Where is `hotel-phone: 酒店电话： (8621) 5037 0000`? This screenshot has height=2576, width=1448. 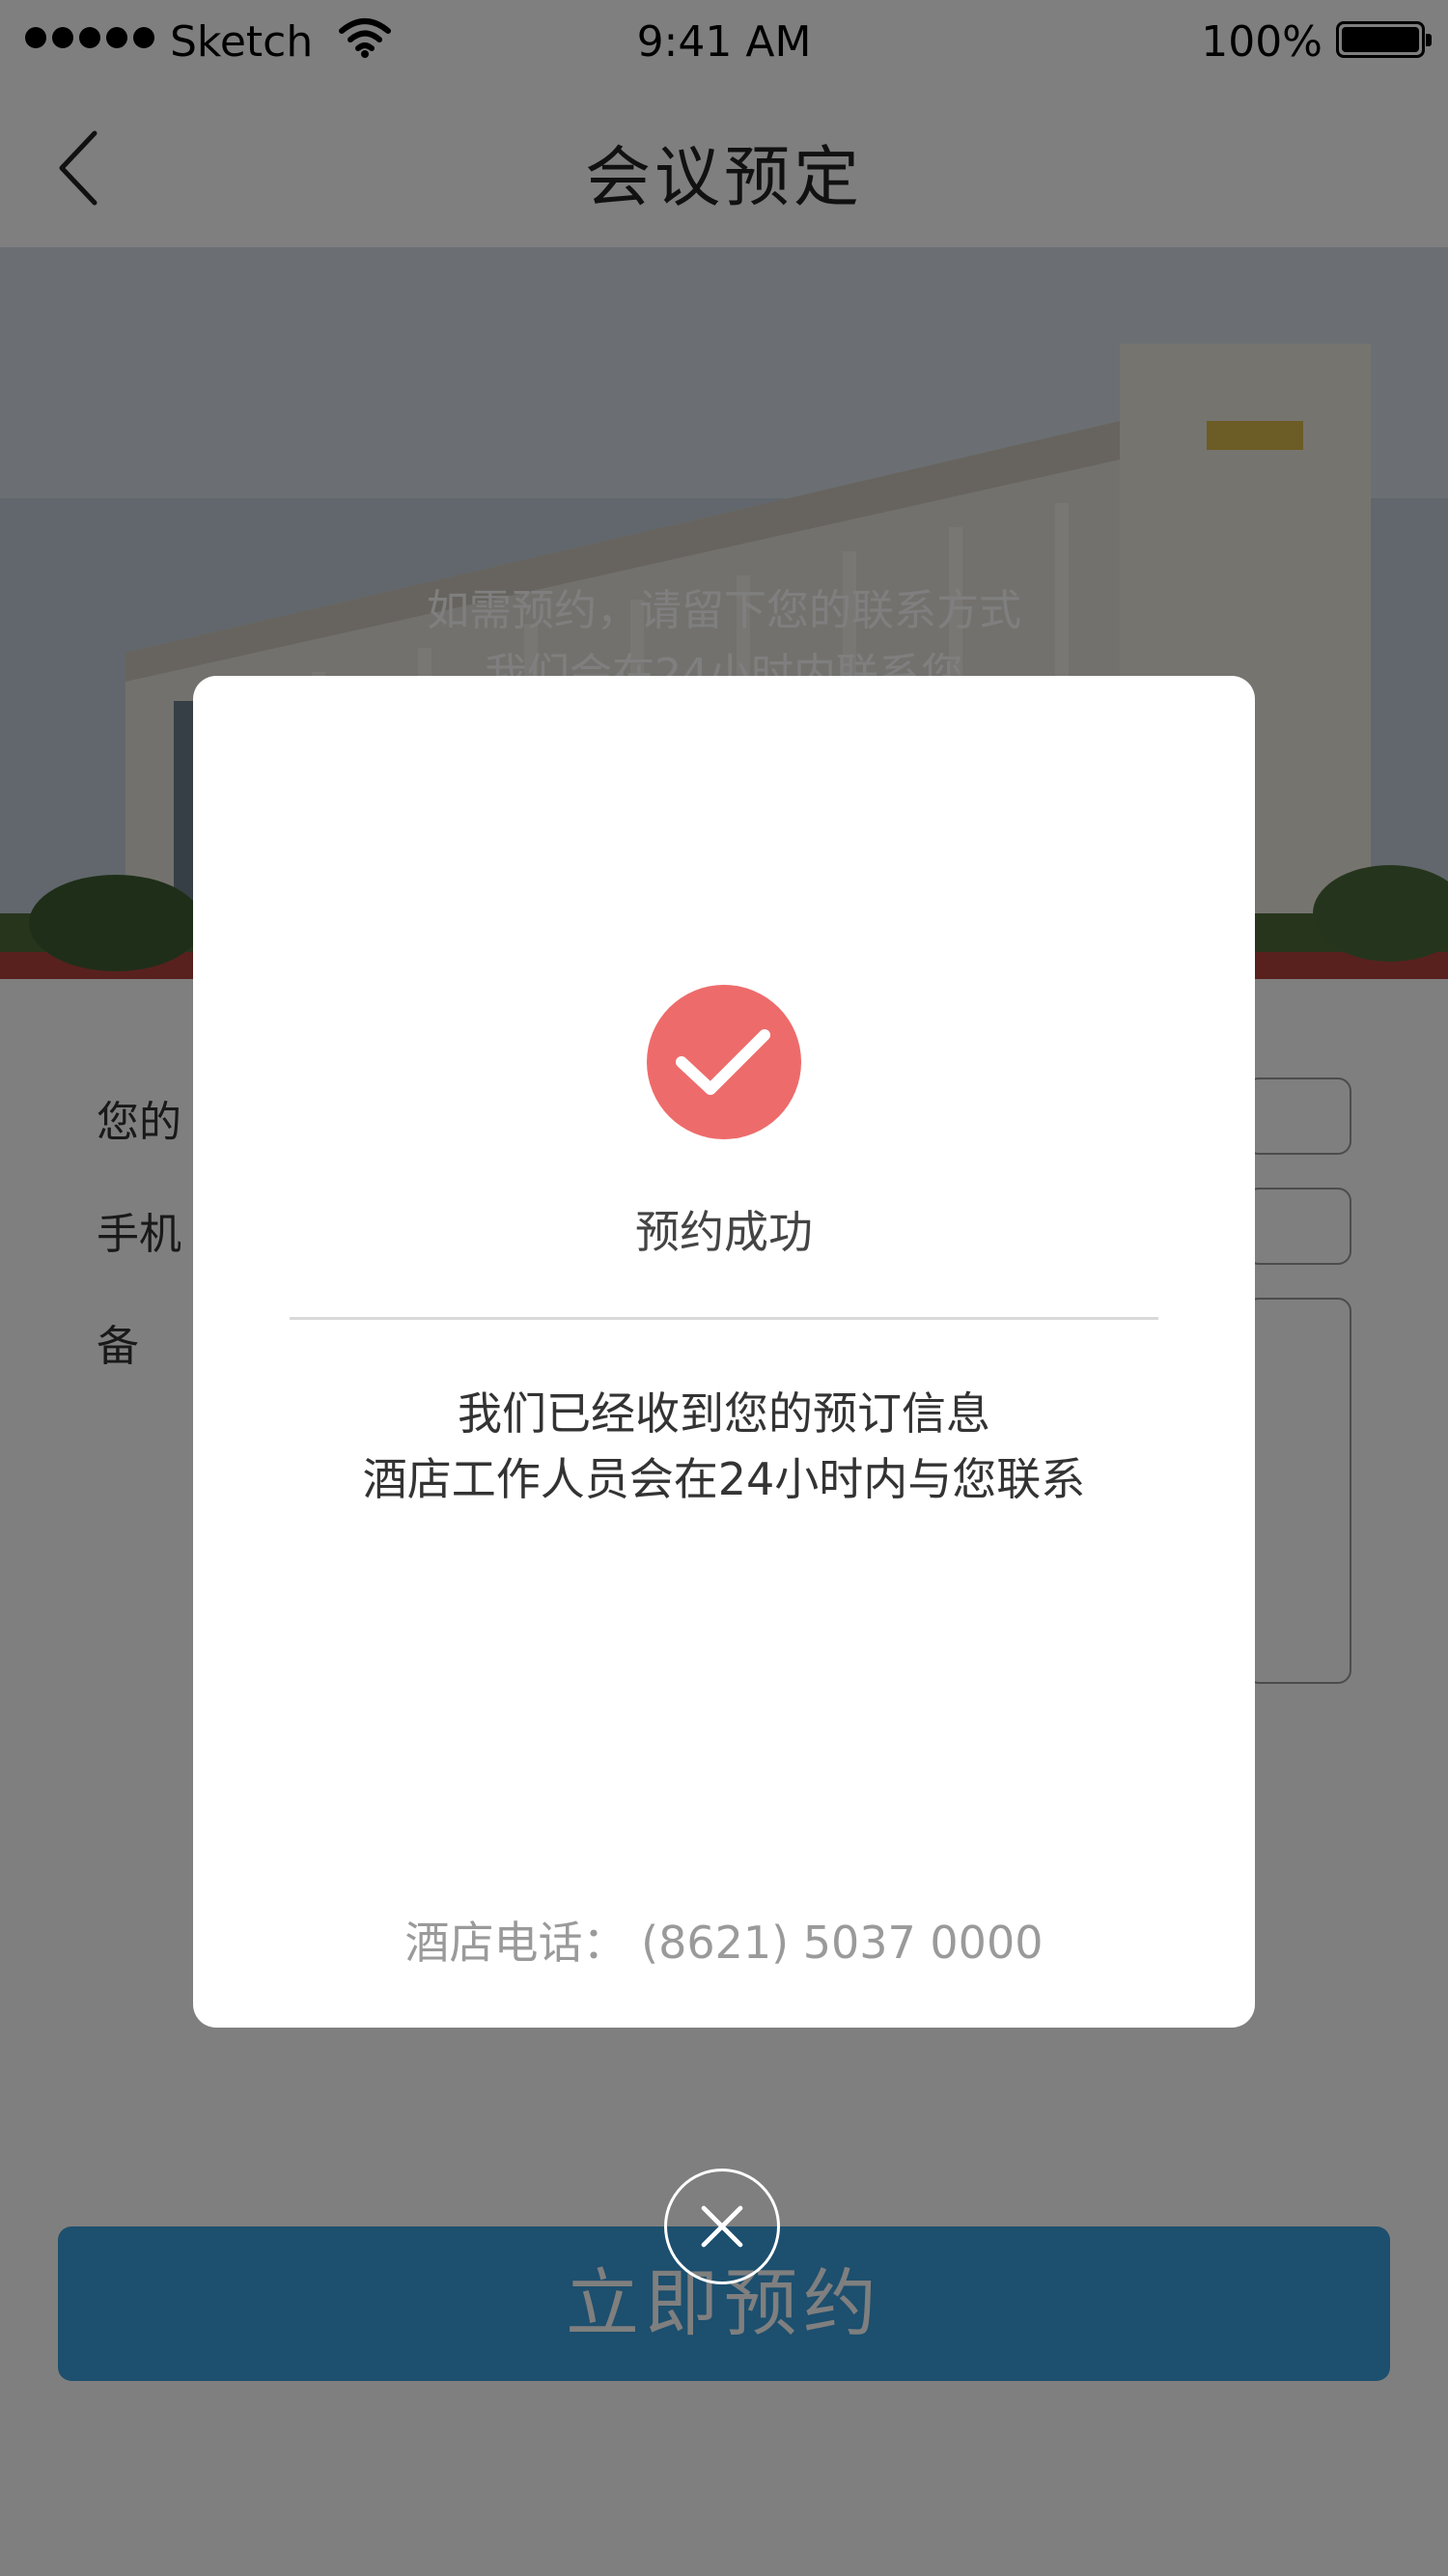 hotel-phone: 酒店电话： (8621) 5037 0000 is located at coordinates (724, 1940).